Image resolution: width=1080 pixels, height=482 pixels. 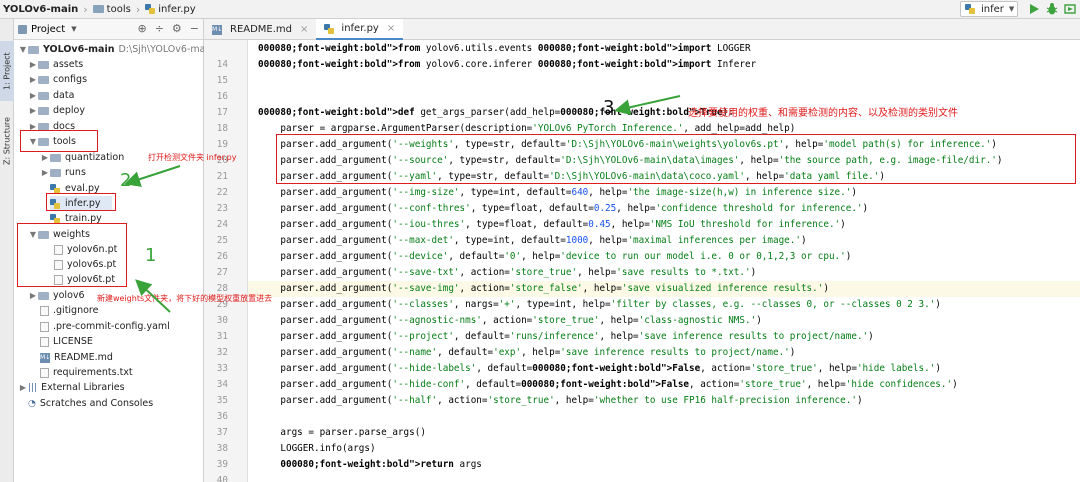 I want to click on arrow-to-weights, so click(x=153, y=296).